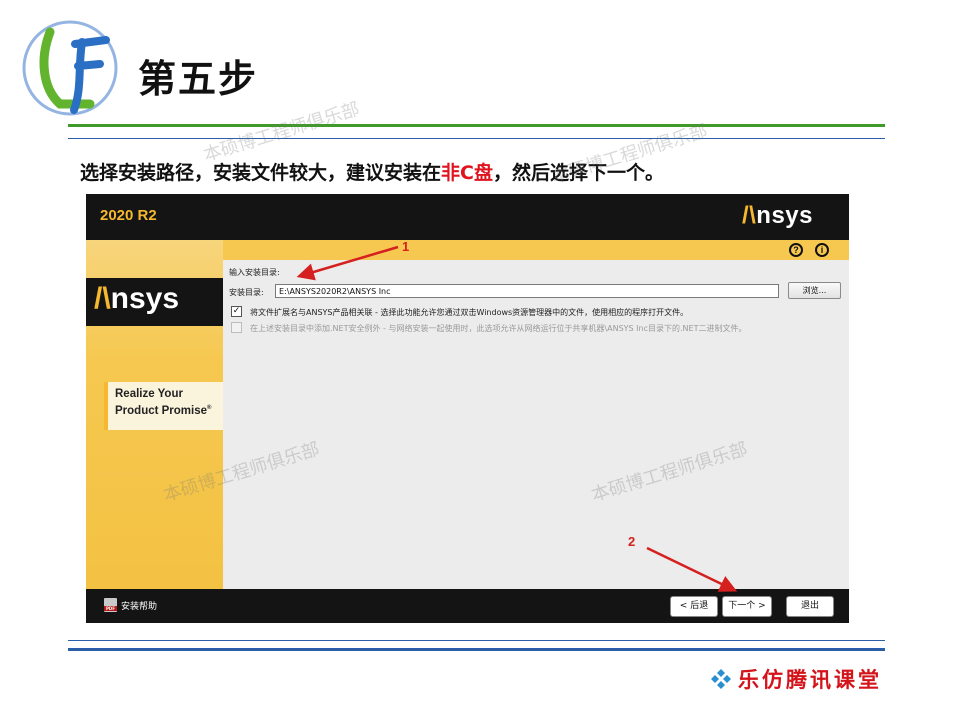  Describe the element at coordinates (198, 79) in the screenshot. I see `slide-title: 第五步` at that location.